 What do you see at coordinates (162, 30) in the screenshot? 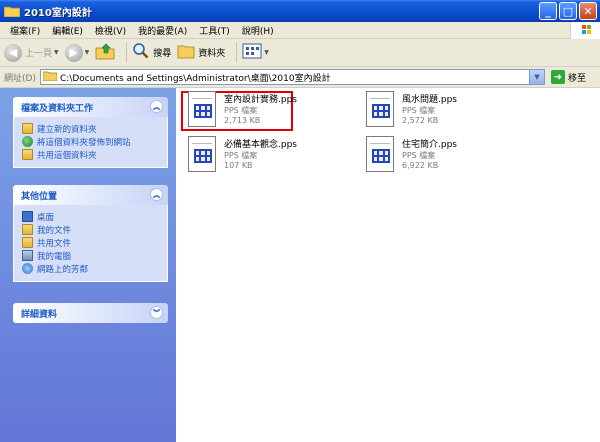
I see `menu-favorites: 我的最愛(A)` at bounding box center [162, 30].